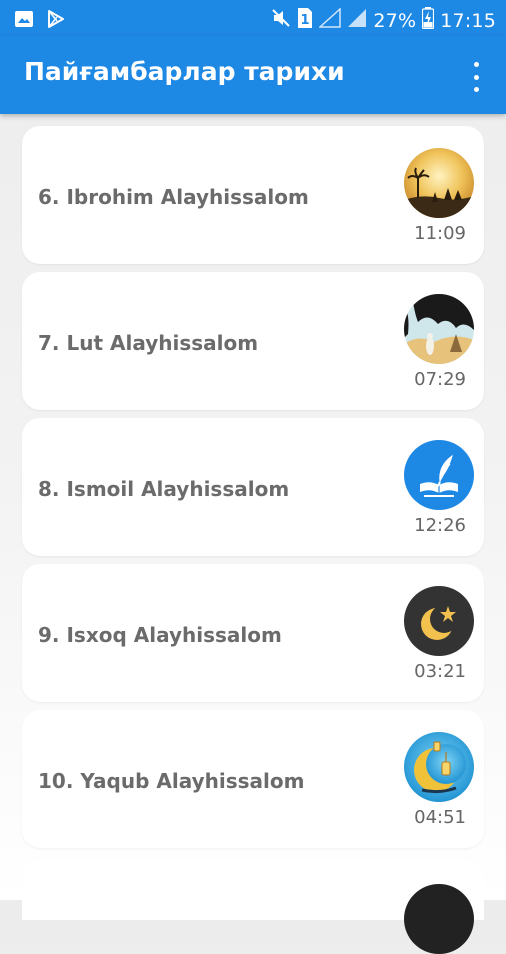 This screenshot has height=954, width=506. What do you see at coordinates (184, 71) in the screenshot?
I see `app-title: Пайғамбарлар тарихи` at bounding box center [184, 71].